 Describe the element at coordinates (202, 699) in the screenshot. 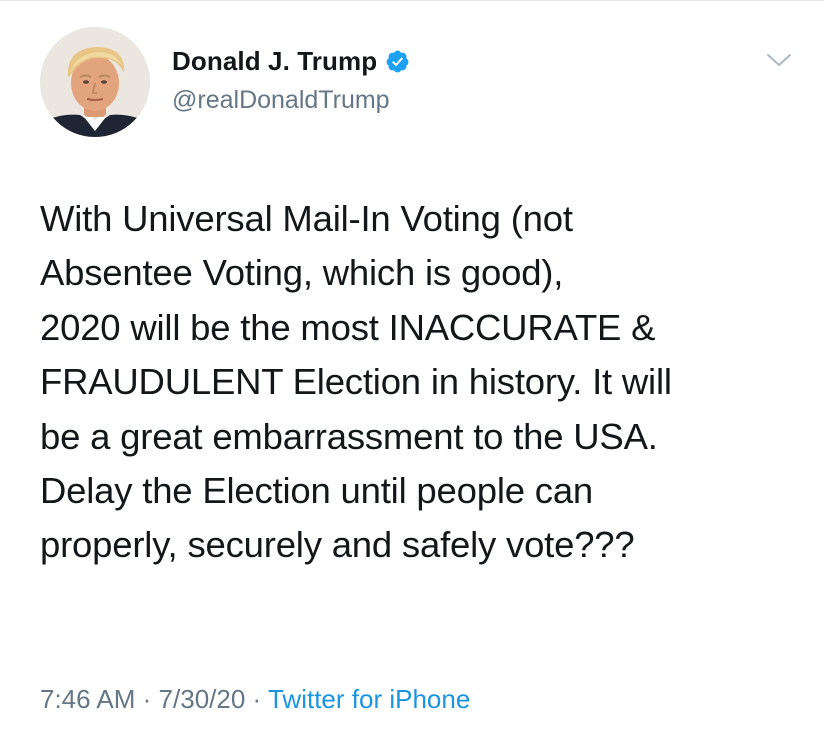

I see `tweet-date: 7/30/20` at that location.